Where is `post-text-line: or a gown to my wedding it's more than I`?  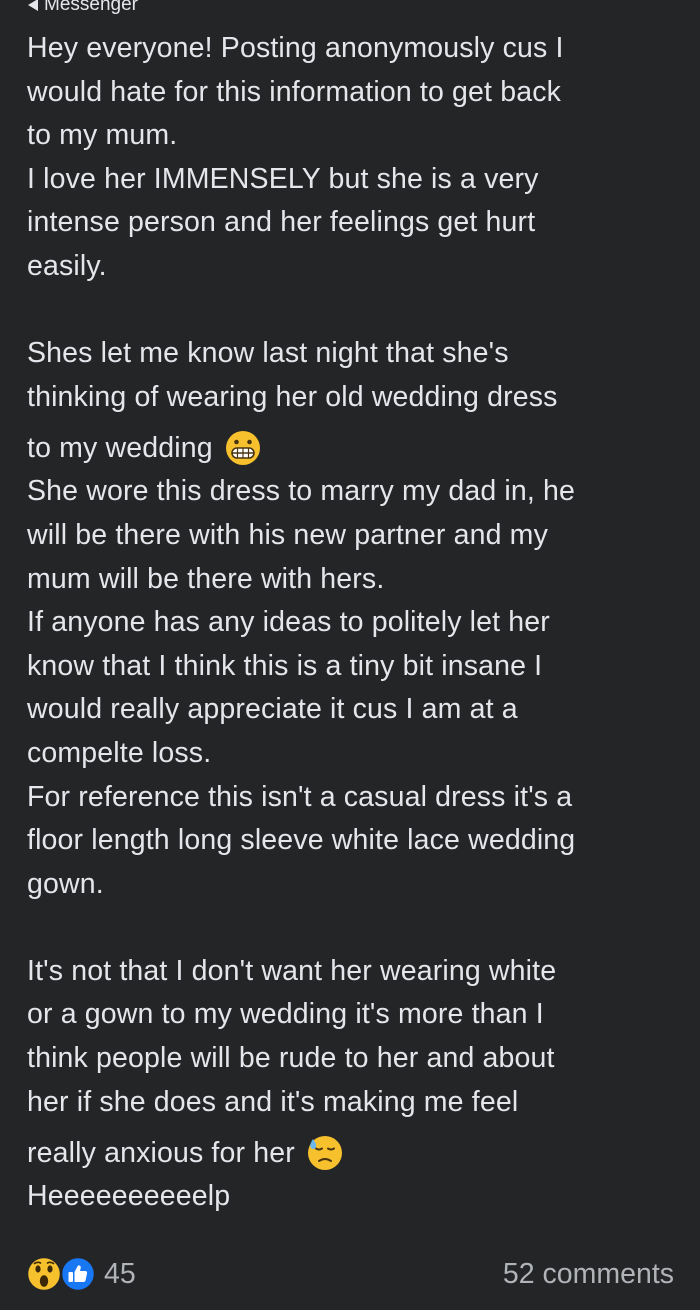 post-text-line: or a gown to my wedding it's more than I is located at coordinates (285, 1014).